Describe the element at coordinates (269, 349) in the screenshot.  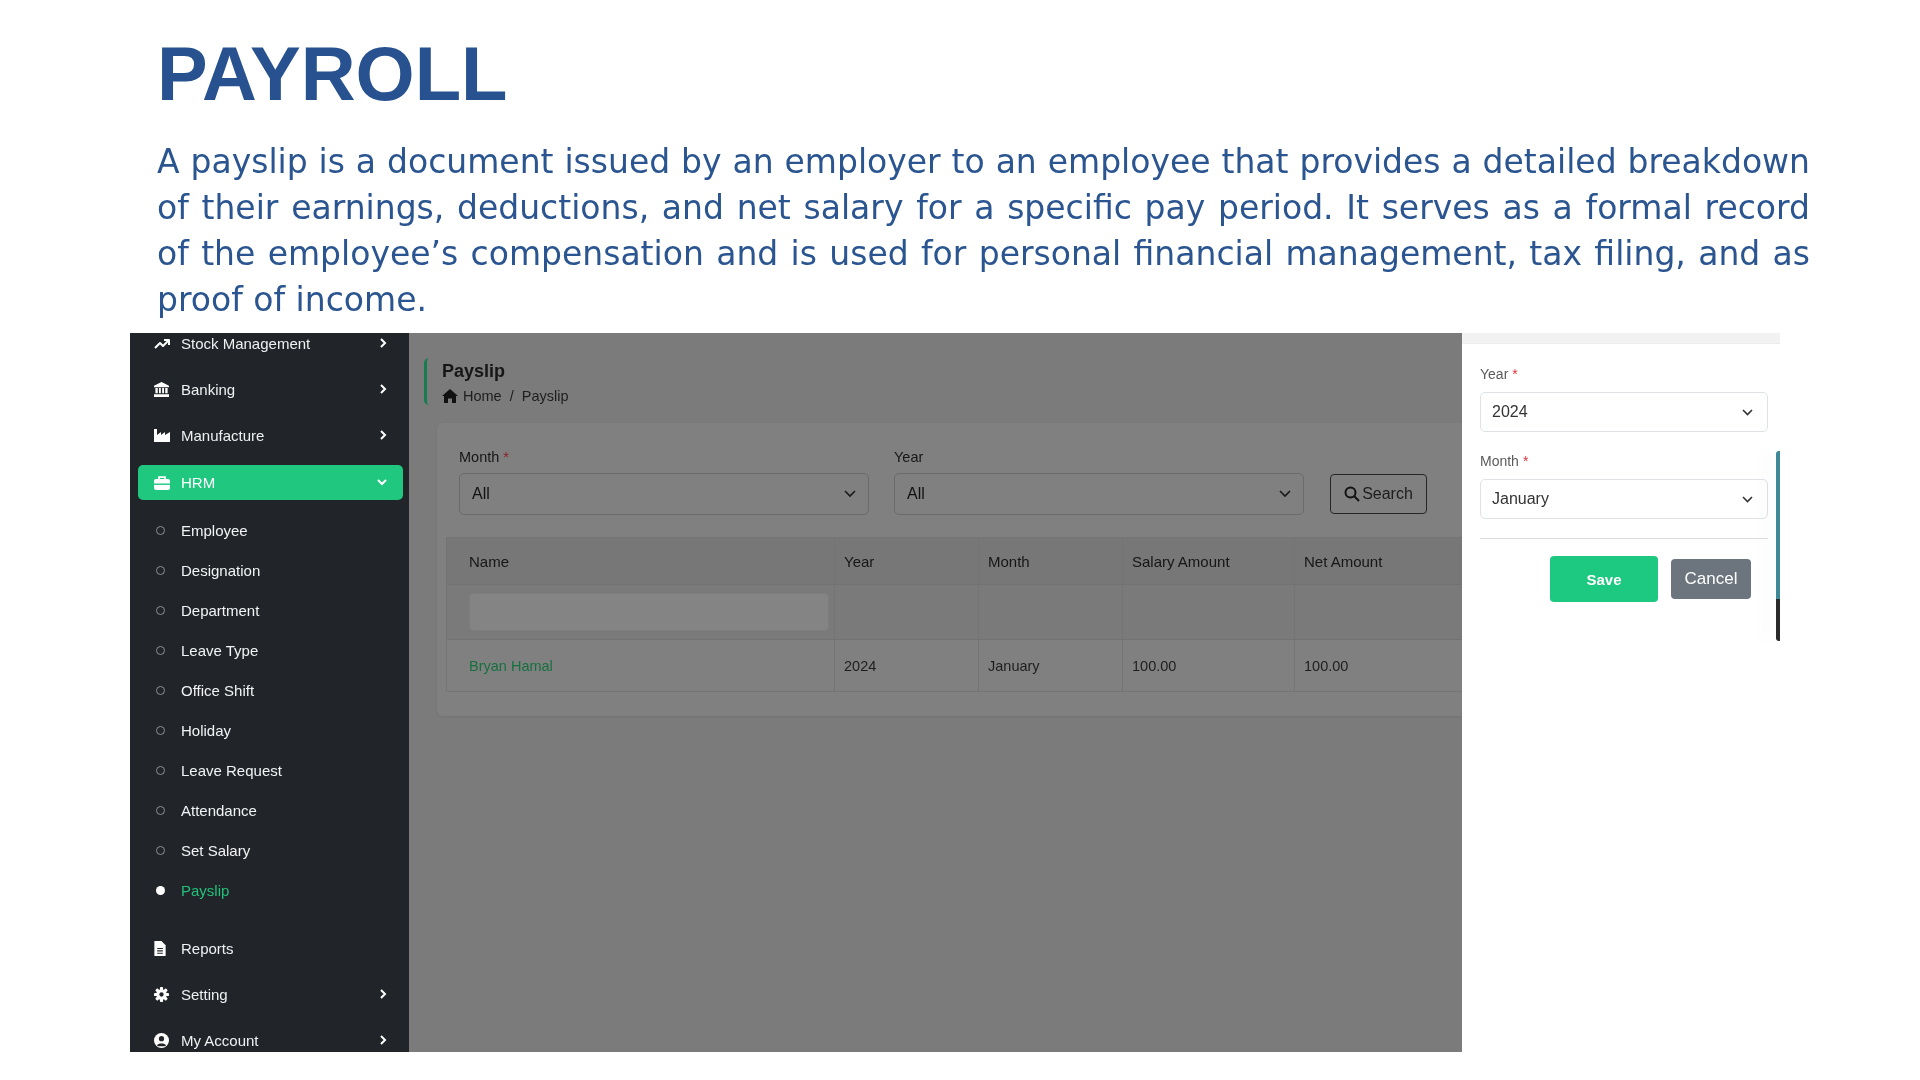
I see `sidebar-item: Stock Management` at that location.